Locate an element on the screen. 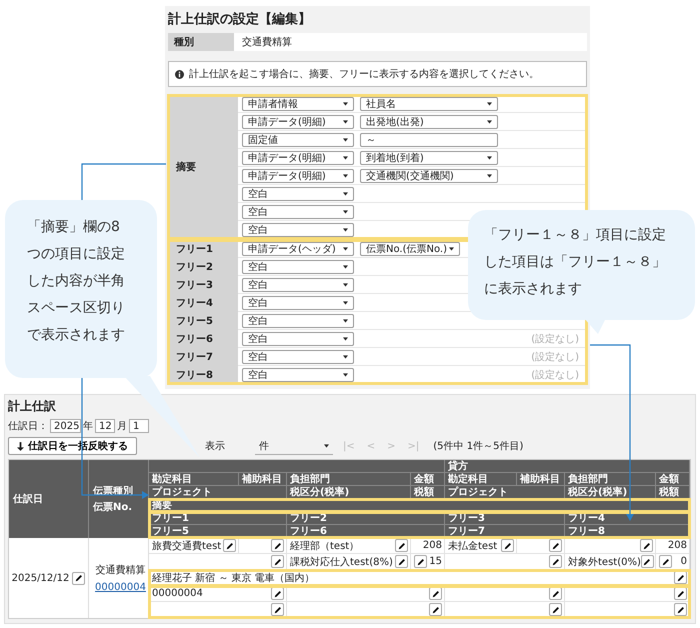 The width and height of the screenshot is (700, 628). cell-text: 経理花子 新宿 ～ 東京 電車（国内） is located at coordinates (234, 578).